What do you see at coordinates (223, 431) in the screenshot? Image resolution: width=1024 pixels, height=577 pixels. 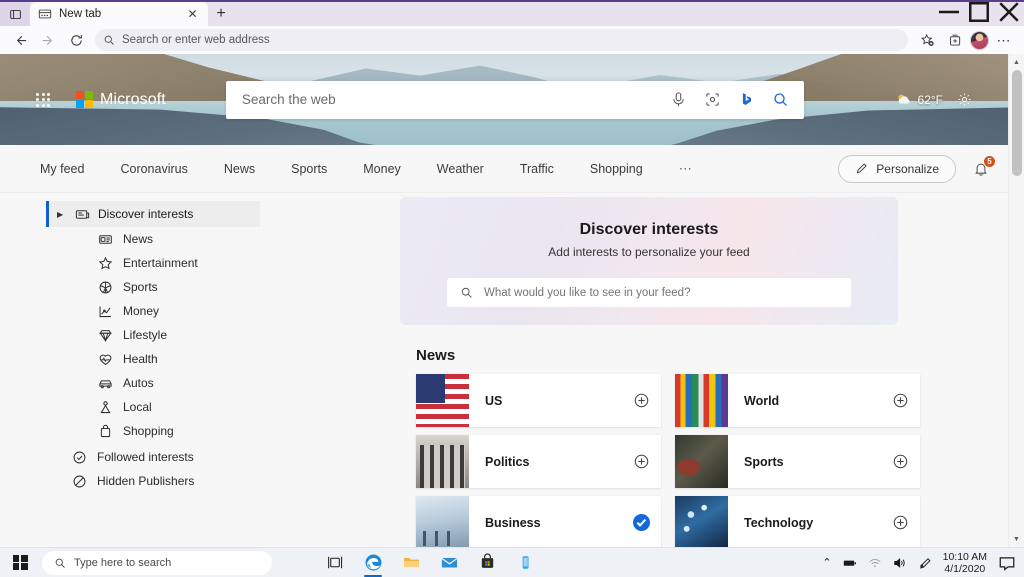 I see `sidebar-item-shopping: Shopping` at bounding box center [223, 431].